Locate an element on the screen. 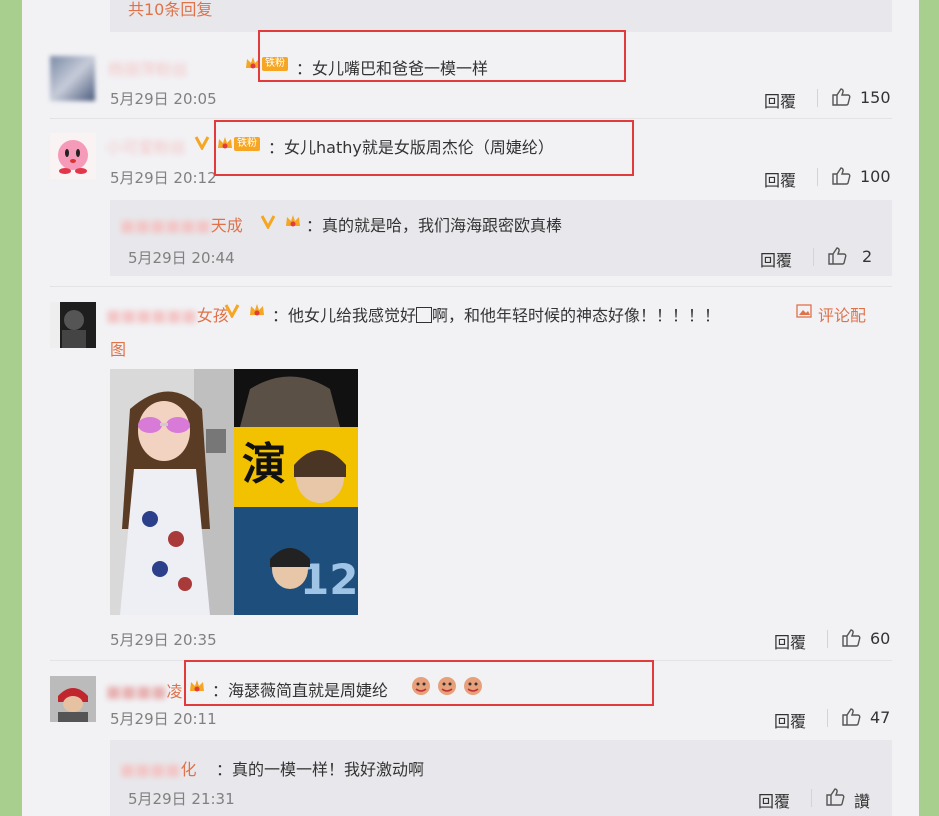 Image resolution: width=939 pixels, height=816 pixels. reply-time: 5月29日 20:44 is located at coordinates (181, 258).